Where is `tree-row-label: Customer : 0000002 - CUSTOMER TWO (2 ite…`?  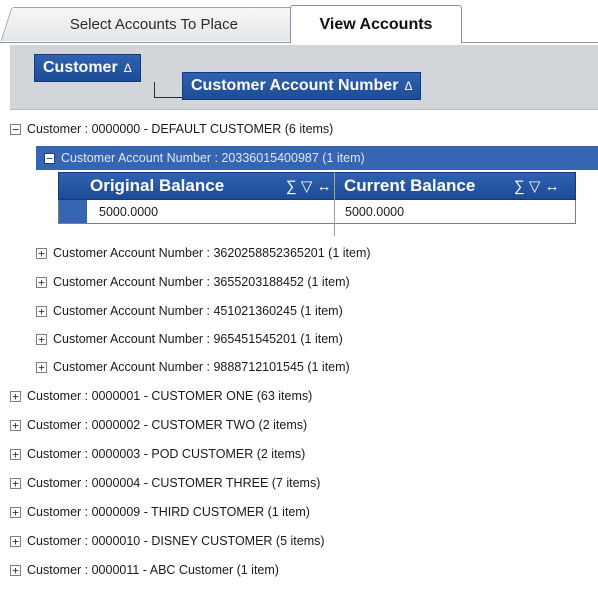 tree-row-label: Customer : 0000002 - CUSTOMER TWO (2 ite… is located at coordinates (167, 425).